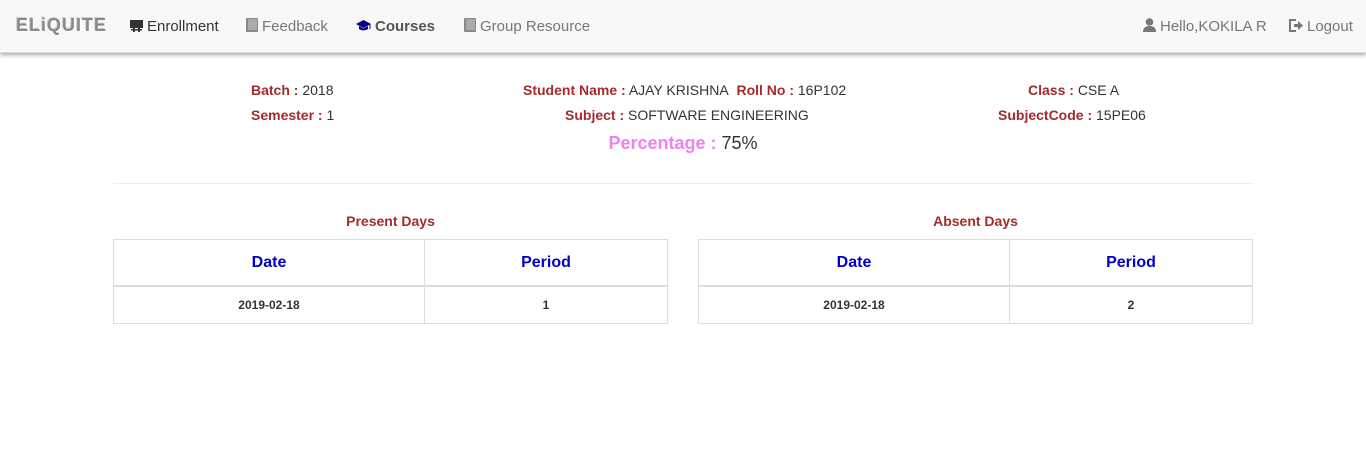 Image resolution: width=1366 pixels, height=465 pixels. What do you see at coordinates (1149, 27) in the screenshot?
I see `user-icon` at bounding box center [1149, 27].